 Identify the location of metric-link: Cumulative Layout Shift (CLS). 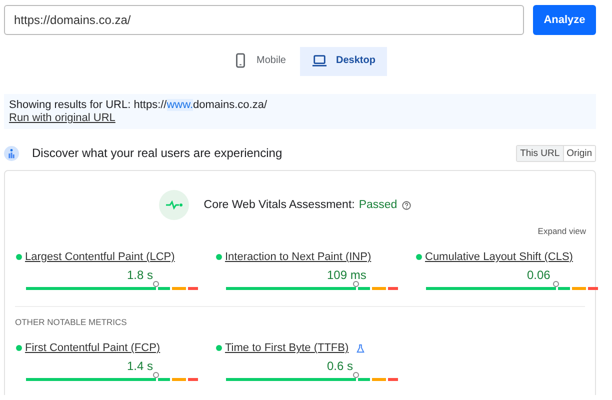
(499, 257).